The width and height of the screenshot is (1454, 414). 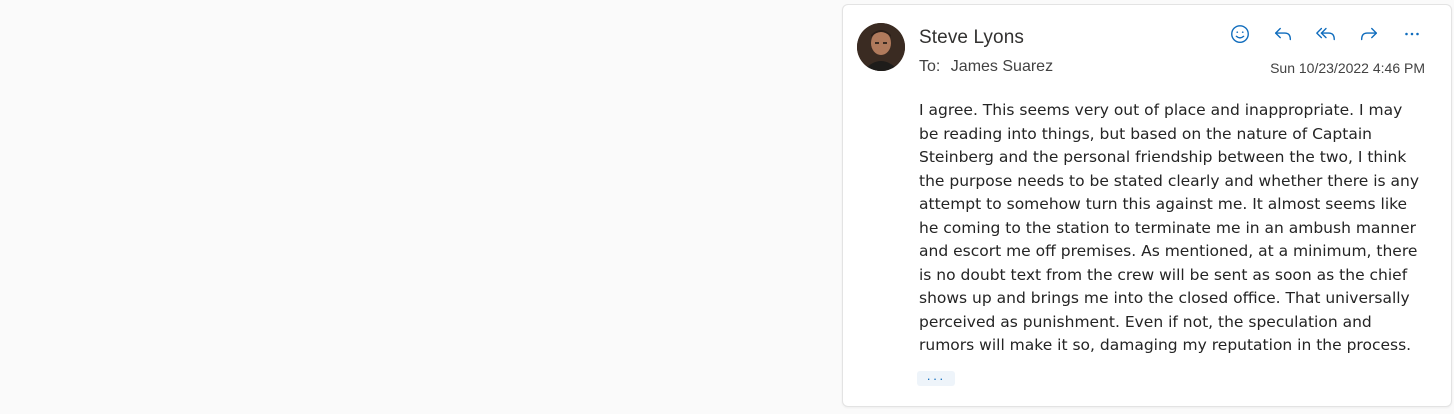 What do you see at coordinates (1347, 68) in the screenshot?
I see `message-timestamp: Sun 10/23/2022 4:46 PM` at bounding box center [1347, 68].